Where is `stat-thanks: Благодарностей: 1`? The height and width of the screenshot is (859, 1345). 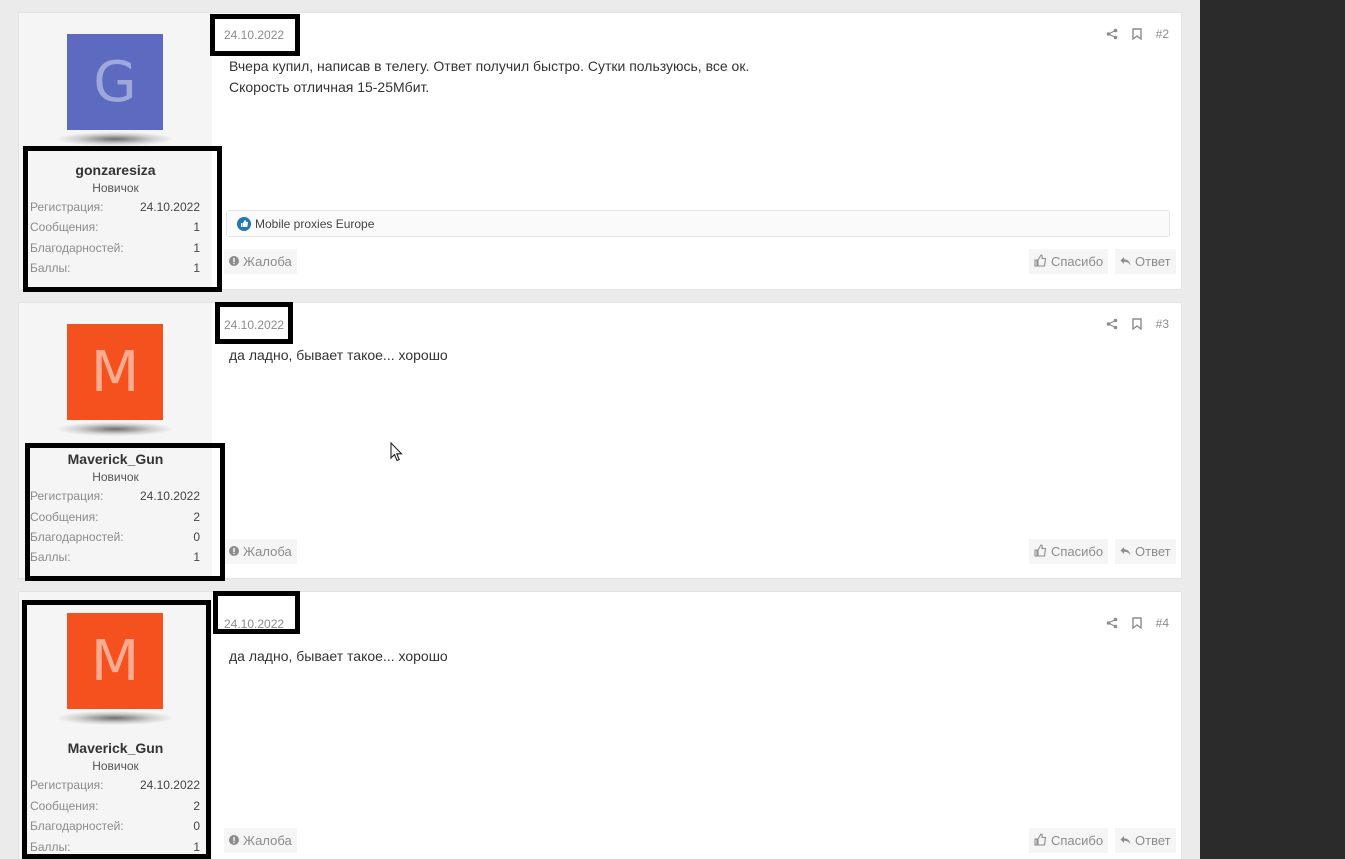 stat-thanks: Благодарностей: 1 is located at coordinates (115, 248).